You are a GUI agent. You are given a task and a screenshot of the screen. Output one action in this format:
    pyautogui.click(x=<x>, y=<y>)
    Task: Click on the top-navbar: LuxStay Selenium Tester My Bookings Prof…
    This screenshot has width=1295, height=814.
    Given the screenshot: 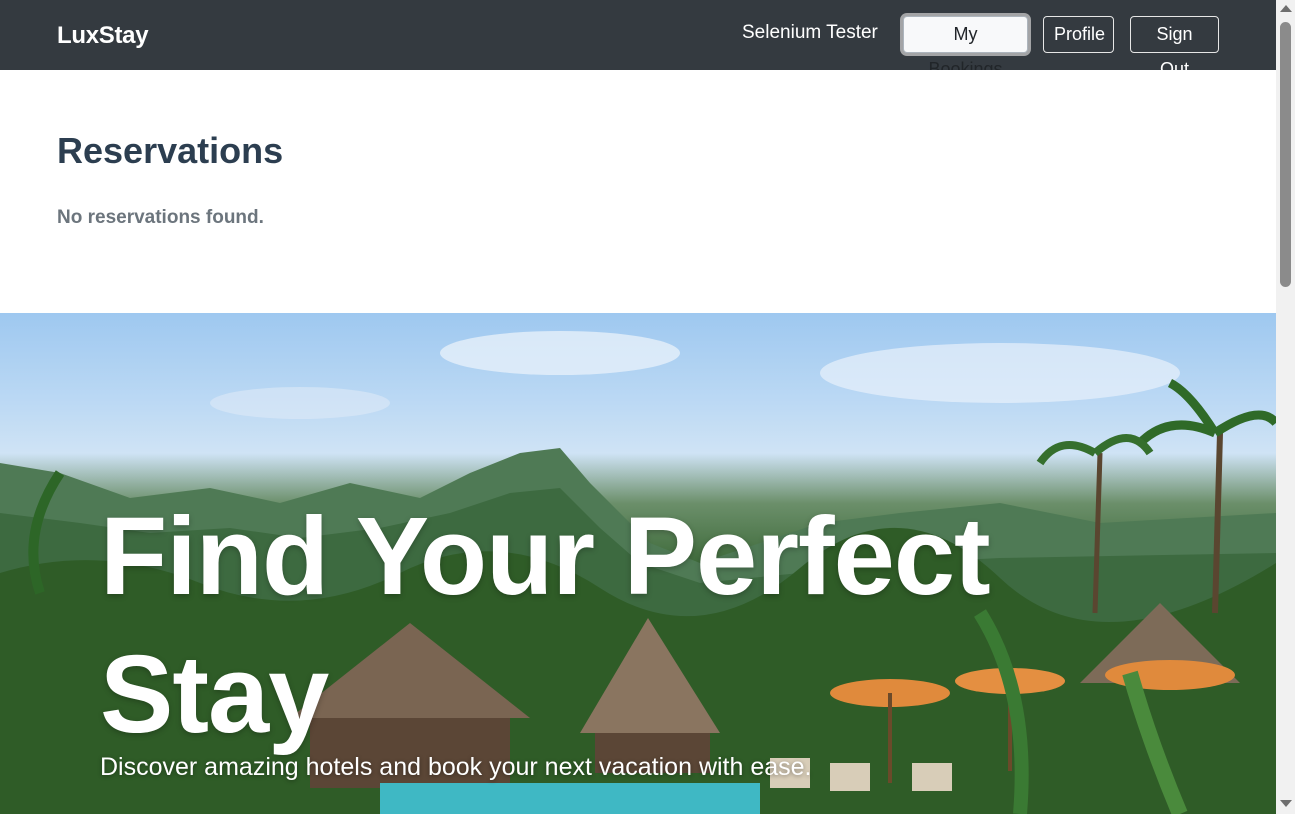 What is the action you would take?
    pyautogui.click(x=638, y=39)
    